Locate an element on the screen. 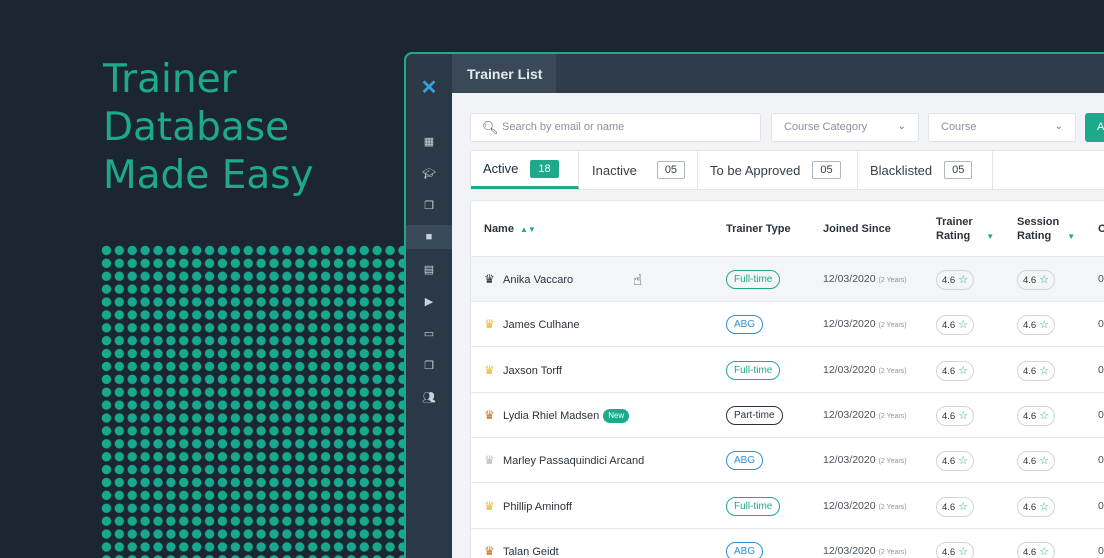  column-session-rating-label: Rating ▼ is located at coordinates (1046, 236).